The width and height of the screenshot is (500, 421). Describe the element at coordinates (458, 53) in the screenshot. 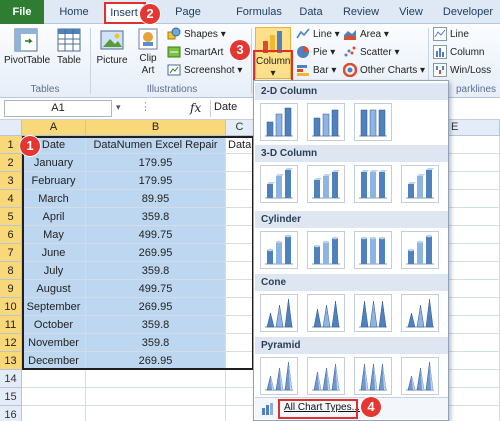

I see `sparkline-column-button: Column` at that location.